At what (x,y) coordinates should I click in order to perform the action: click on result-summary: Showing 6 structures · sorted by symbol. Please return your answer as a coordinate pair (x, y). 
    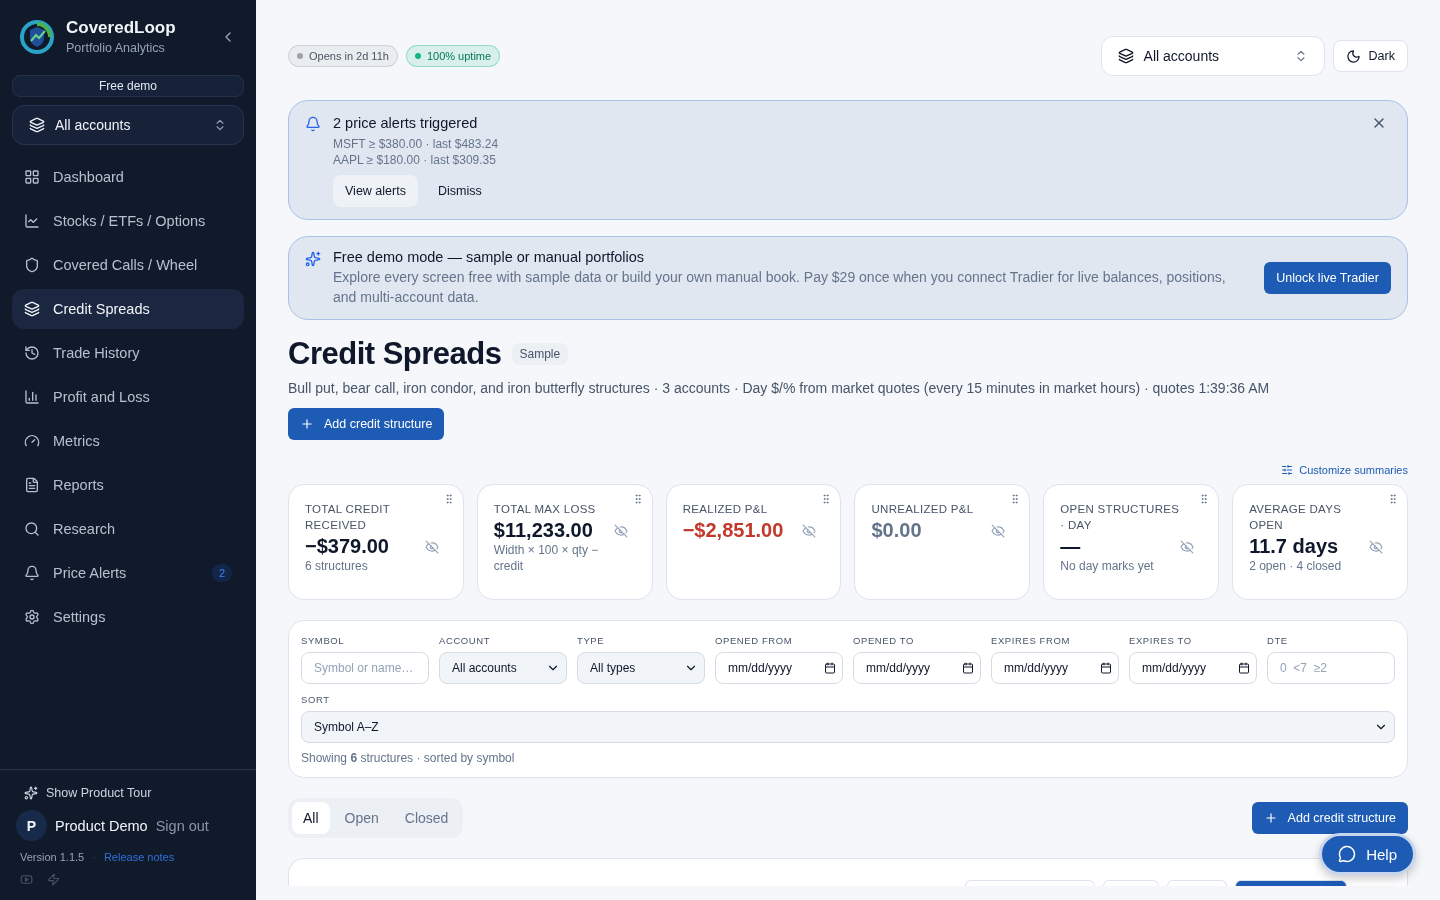
    Looking at the image, I should click on (408, 758).